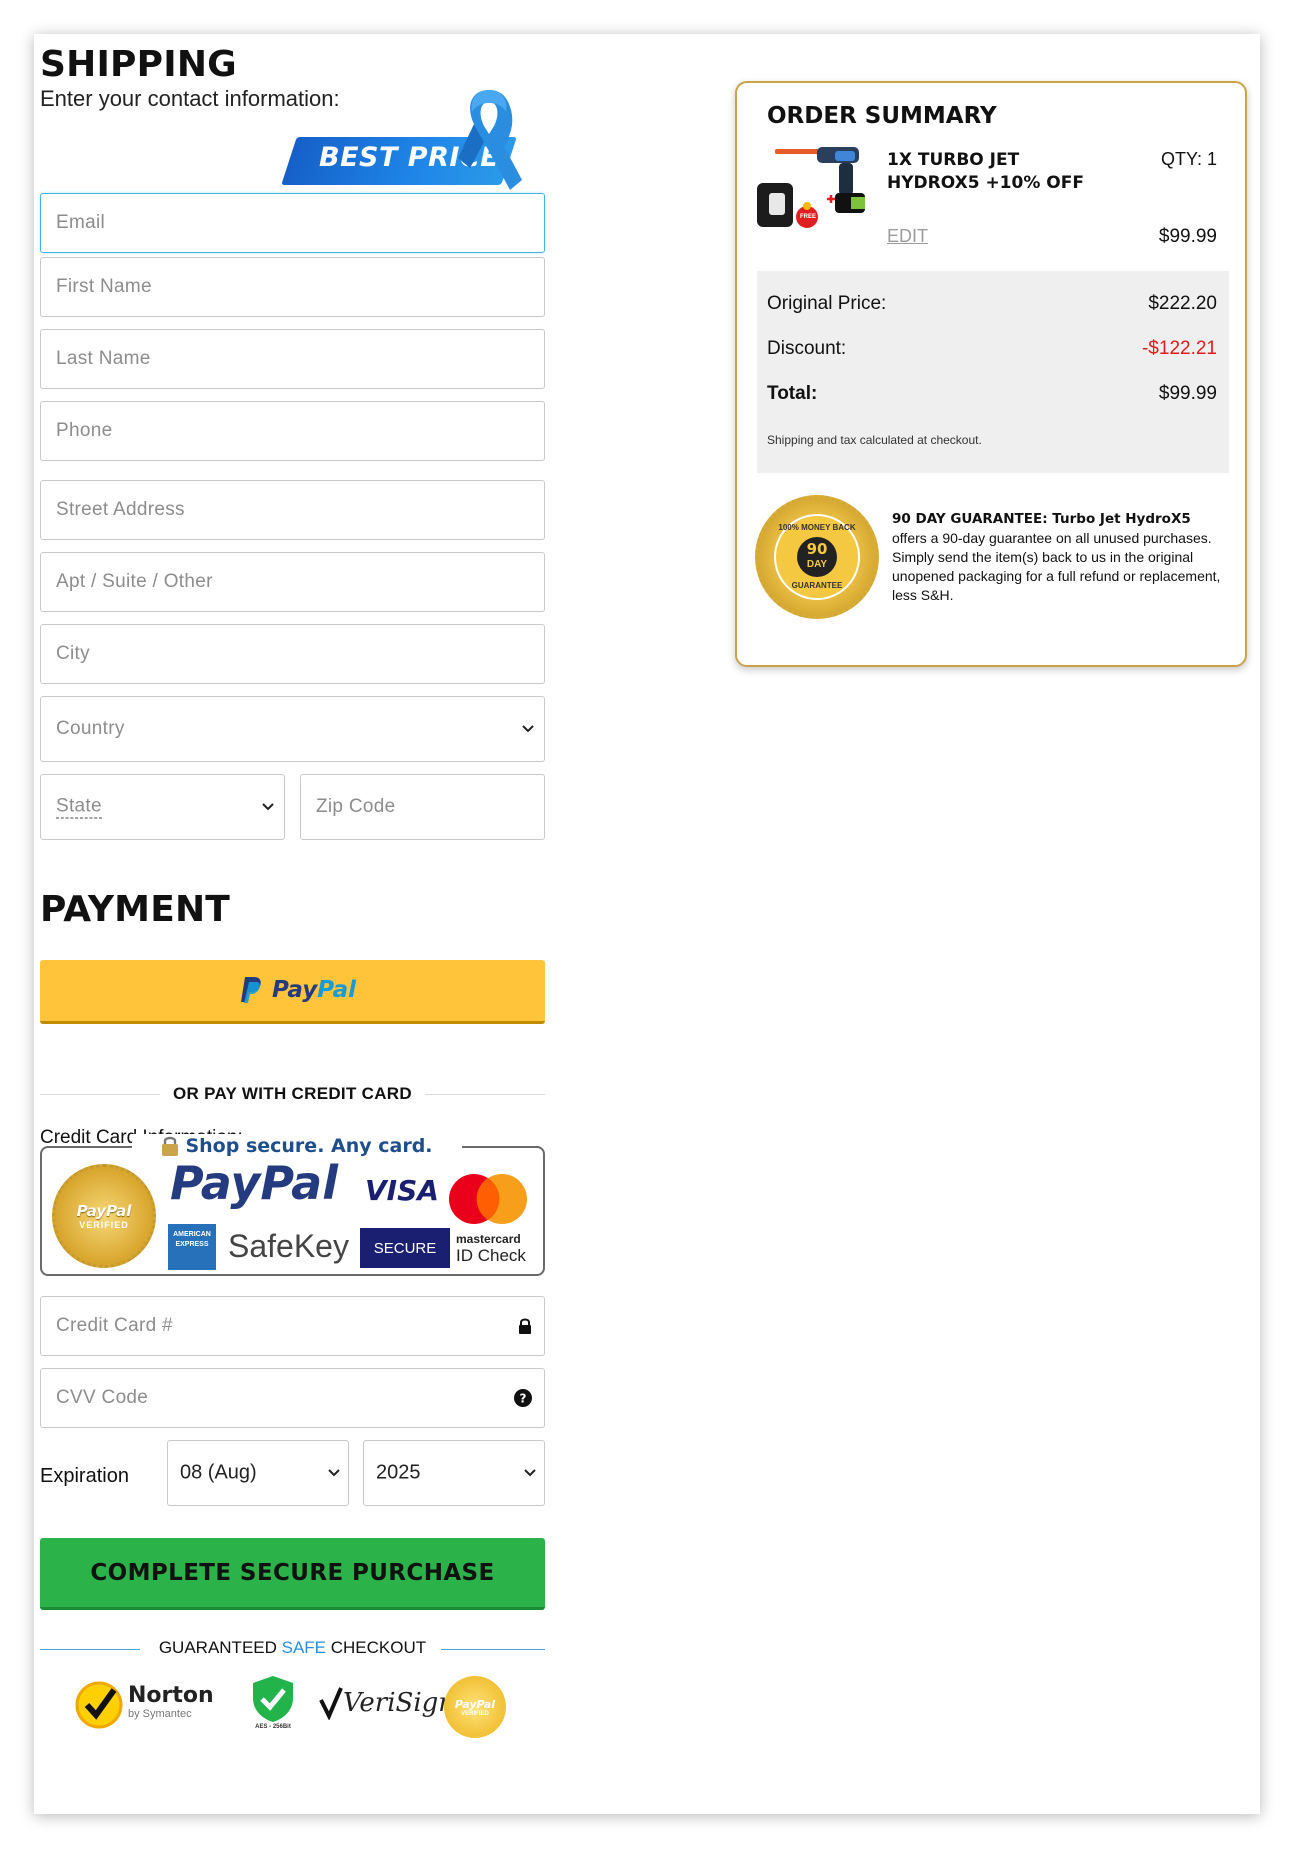 The image size is (1295, 1850). What do you see at coordinates (99, 1705) in the screenshot?
I see `norton-check-icon` at bounding box center [99, 1705].